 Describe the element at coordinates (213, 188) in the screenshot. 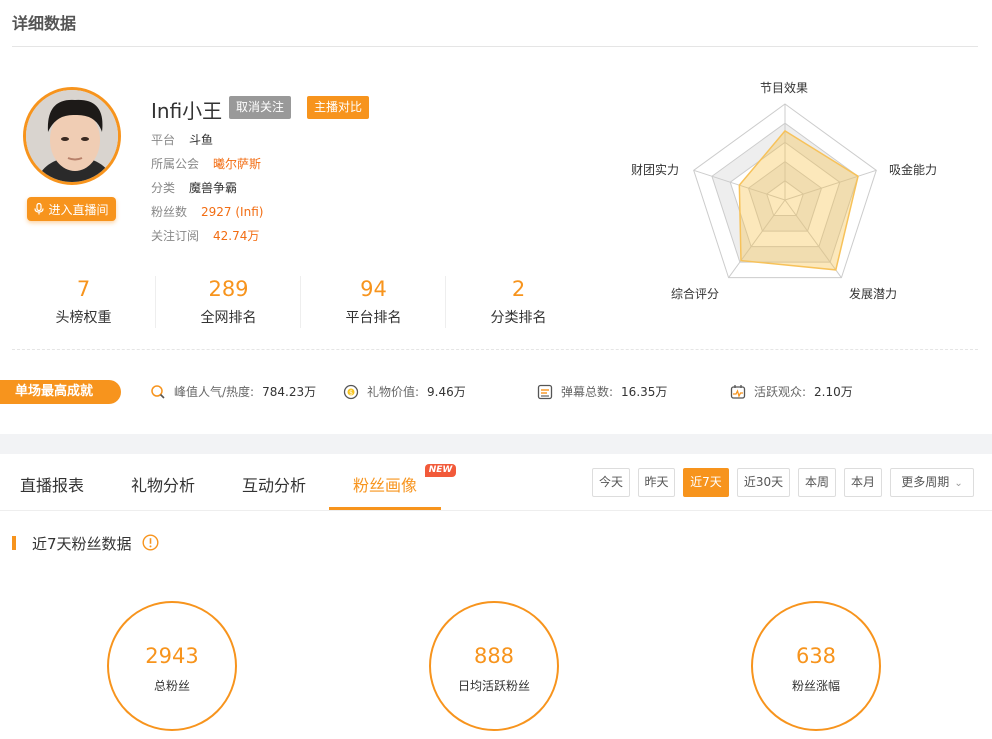

I see `info-value: 魔兽争霸` at that location.